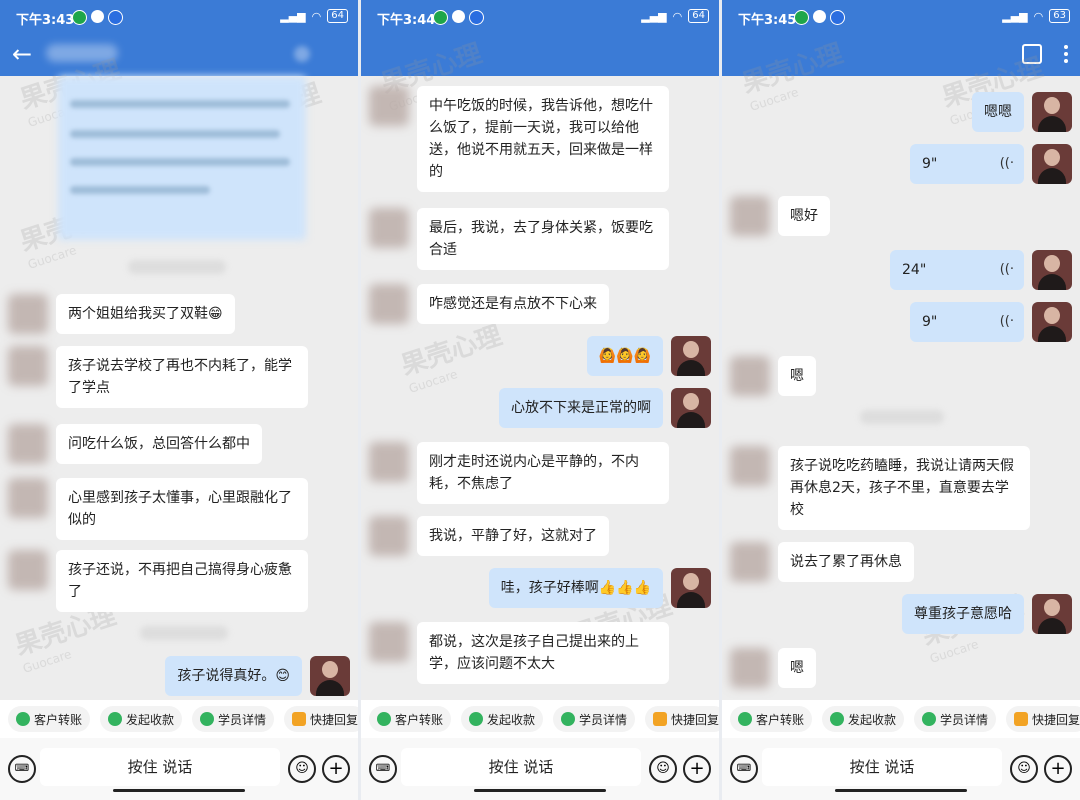 This screenshot has width=1080, height=800. What do you see at coordinates (182, 509) in the screenshot?
I see `message-bubble: 心里感到孩子太懂事，心里跟融化了似的` at bounding box center [182, 509].